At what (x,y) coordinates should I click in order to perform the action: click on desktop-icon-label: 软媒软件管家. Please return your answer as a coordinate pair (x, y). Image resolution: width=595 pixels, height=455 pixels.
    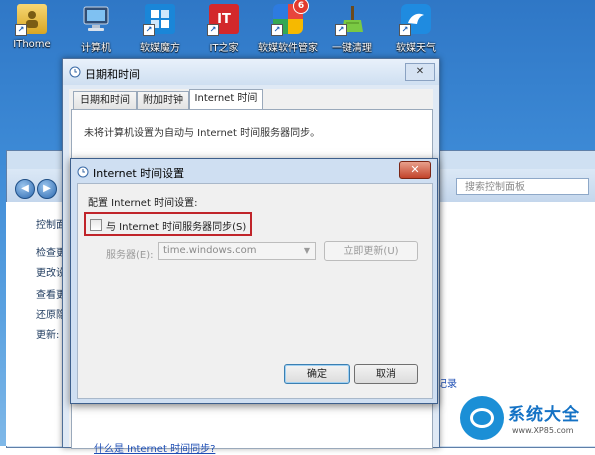
    Looking at the image, I should click on (288, 48).